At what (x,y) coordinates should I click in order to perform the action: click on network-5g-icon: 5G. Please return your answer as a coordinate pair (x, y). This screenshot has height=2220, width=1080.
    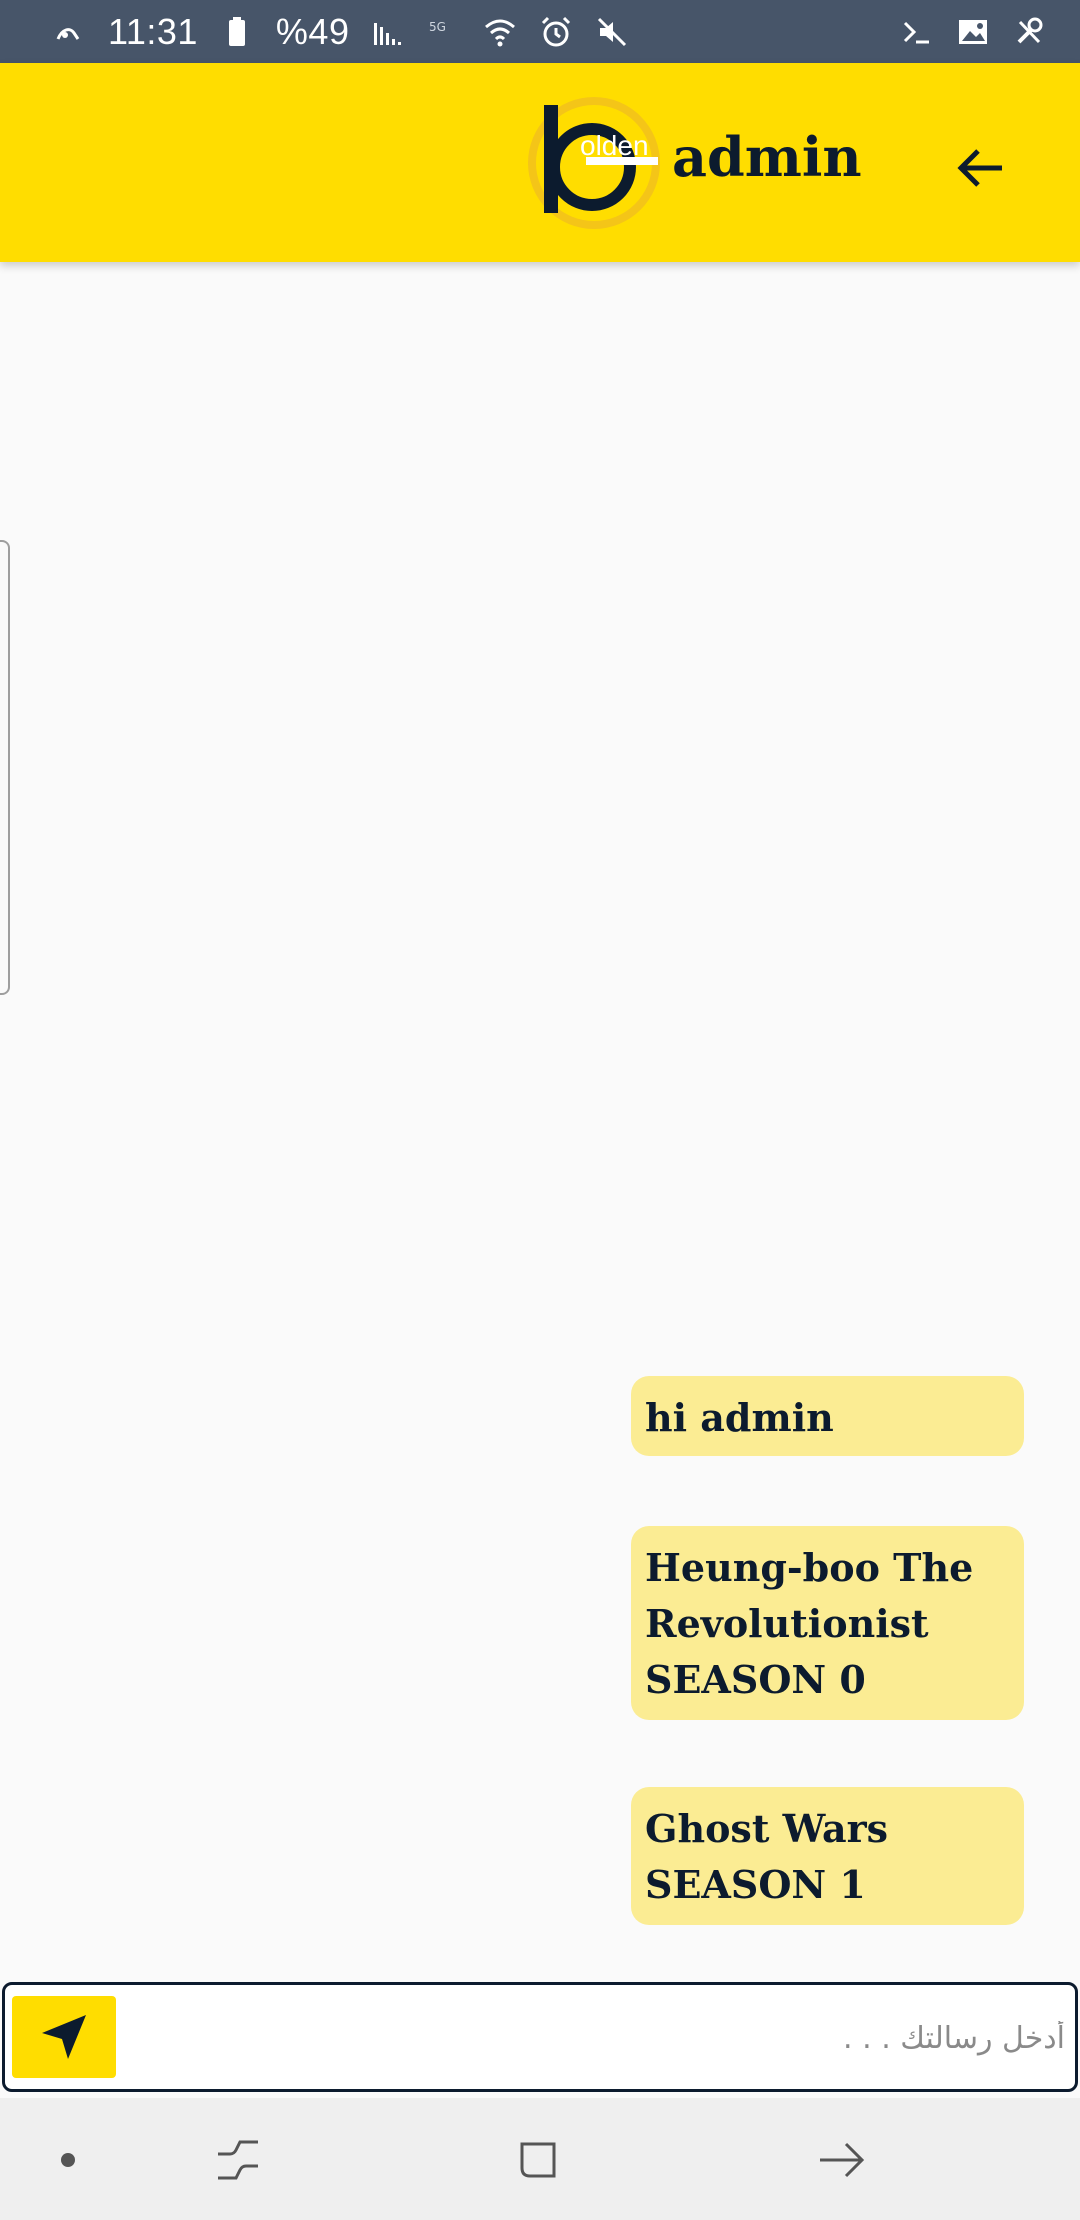
    Looking at the image, I should click on (444, 32).